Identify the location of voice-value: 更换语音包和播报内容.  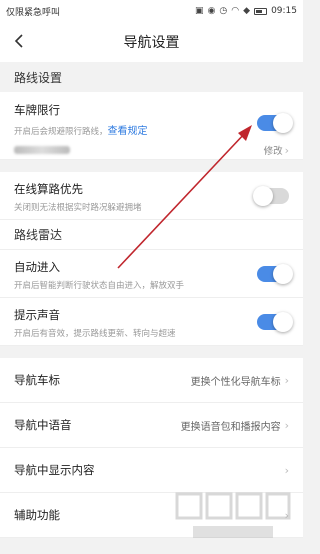
(230, 427).